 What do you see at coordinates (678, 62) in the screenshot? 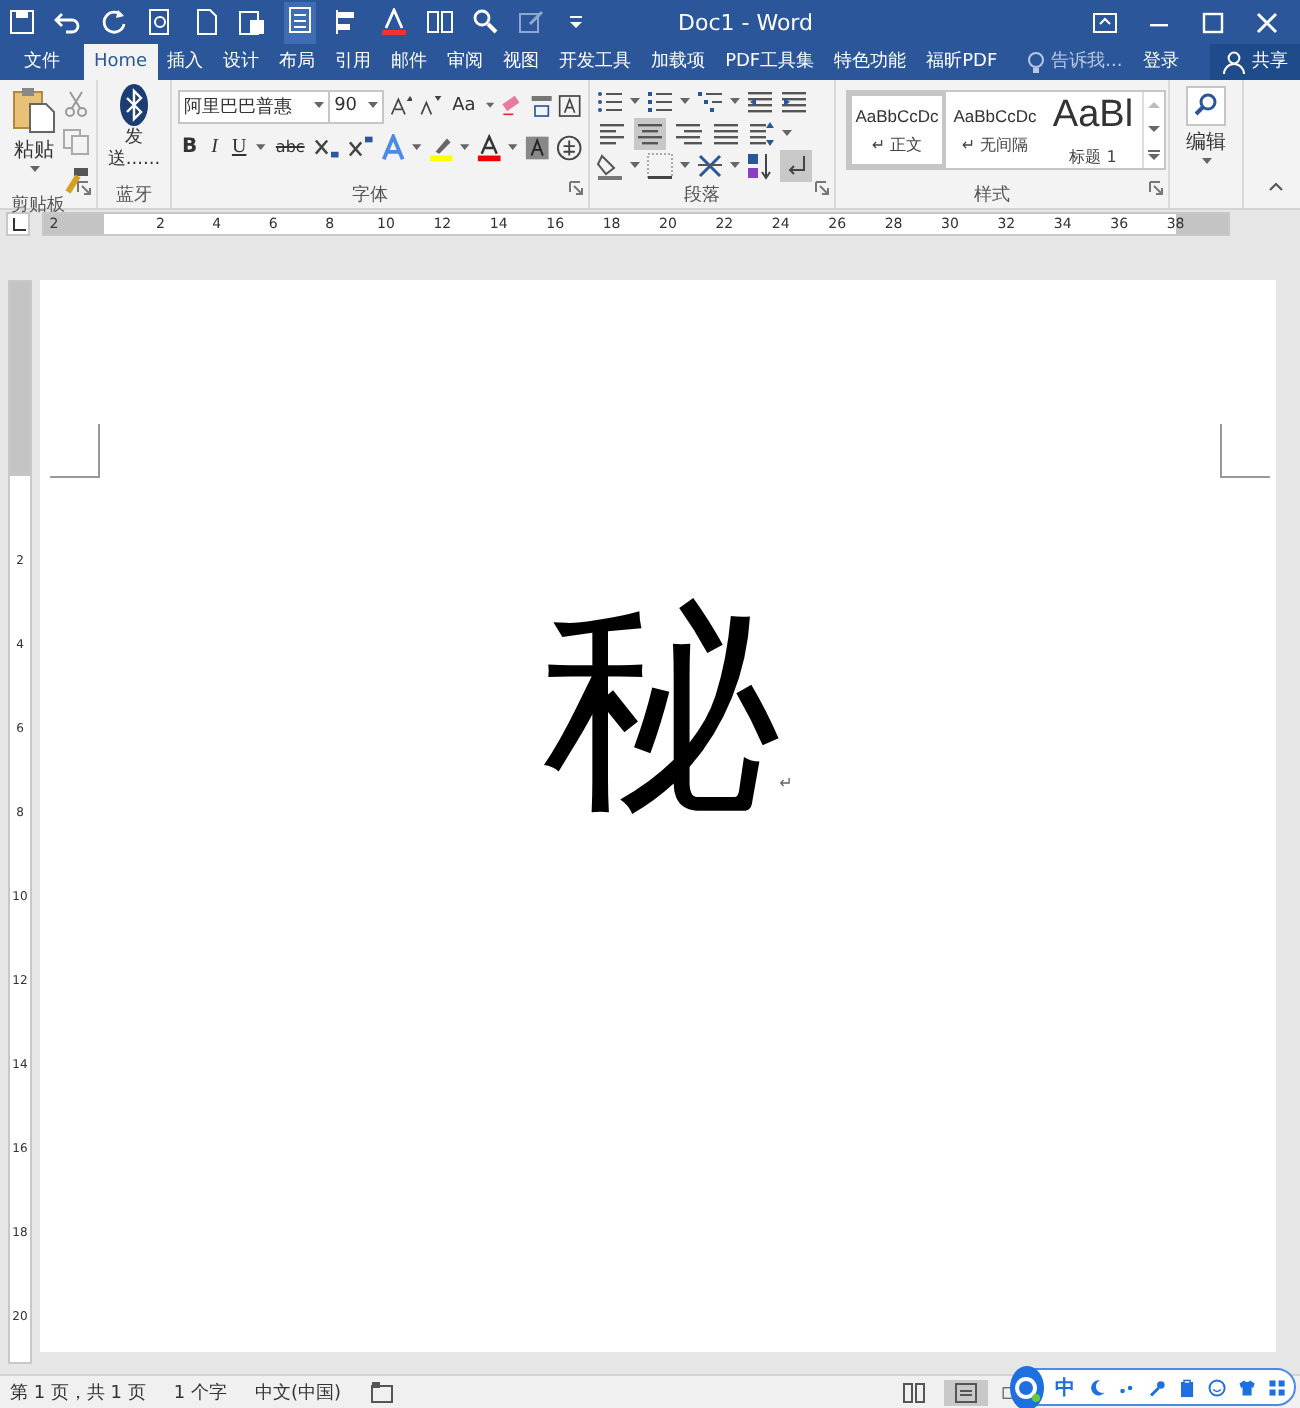
I see `ribbon-tab: 加载项` at bounding box center [678, 62].